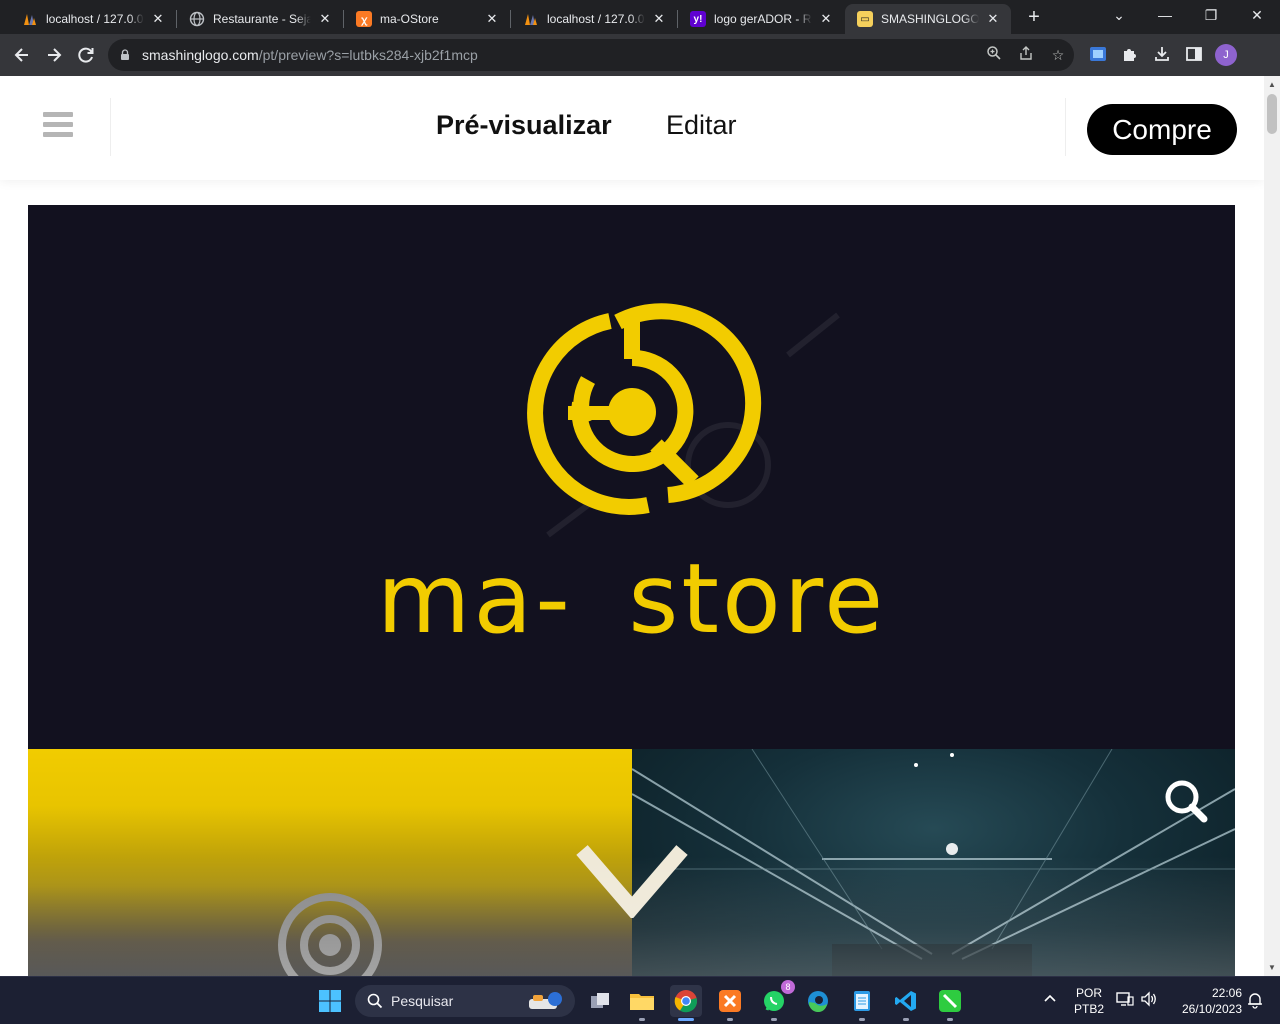  Describe the element at coordinates (950, 1003) in the screenshot. I see `green-app-icon` at that location.